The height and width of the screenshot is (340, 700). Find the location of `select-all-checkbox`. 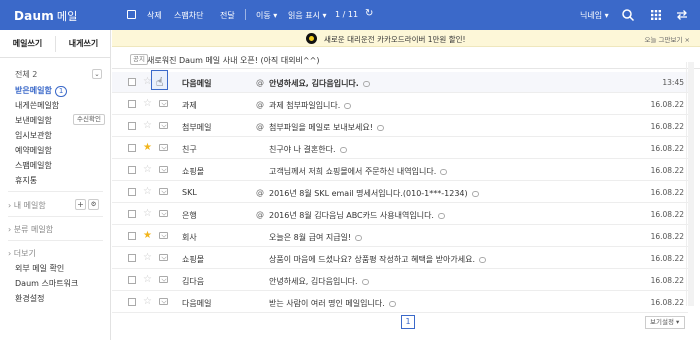

select-all-checkbox is located at coordinates (131, 14).